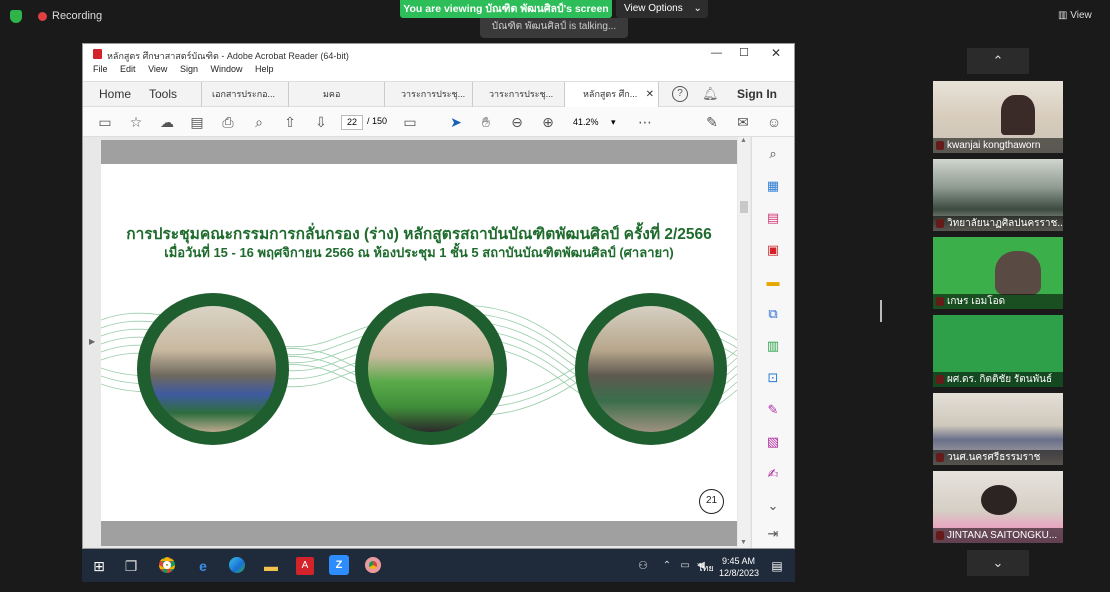 This screenshot has height=592, width=1110. What do you see at coordinates (16, 16) in the screenshot?
I see `security-shield-icon` at bounding box center [16, 16].